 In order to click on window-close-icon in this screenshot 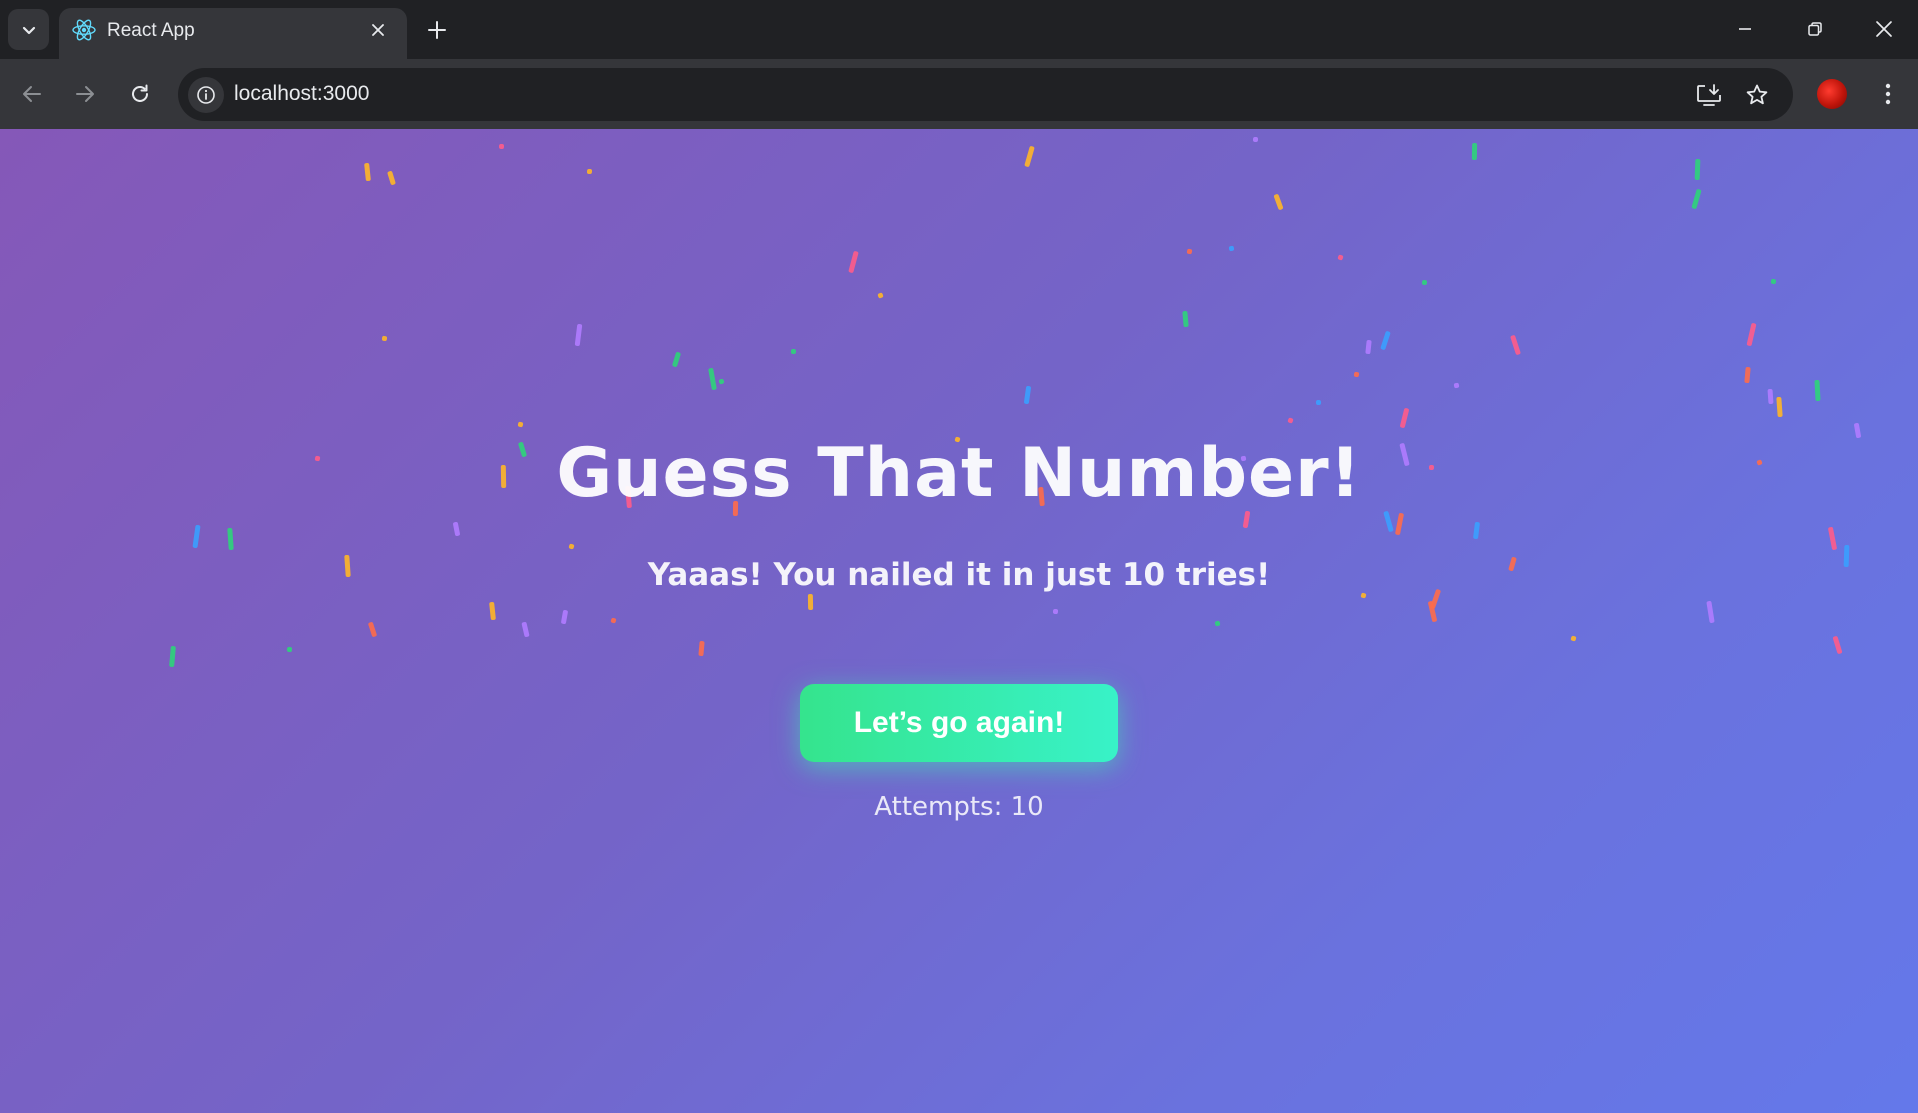, I will do `click(1884, 29)`.